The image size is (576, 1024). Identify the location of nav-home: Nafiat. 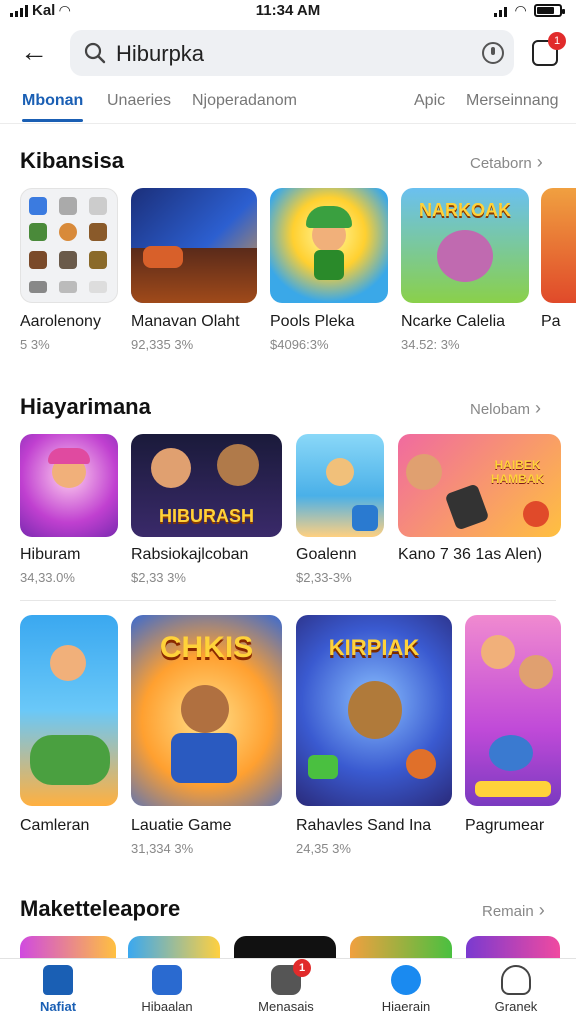
(58, 989).